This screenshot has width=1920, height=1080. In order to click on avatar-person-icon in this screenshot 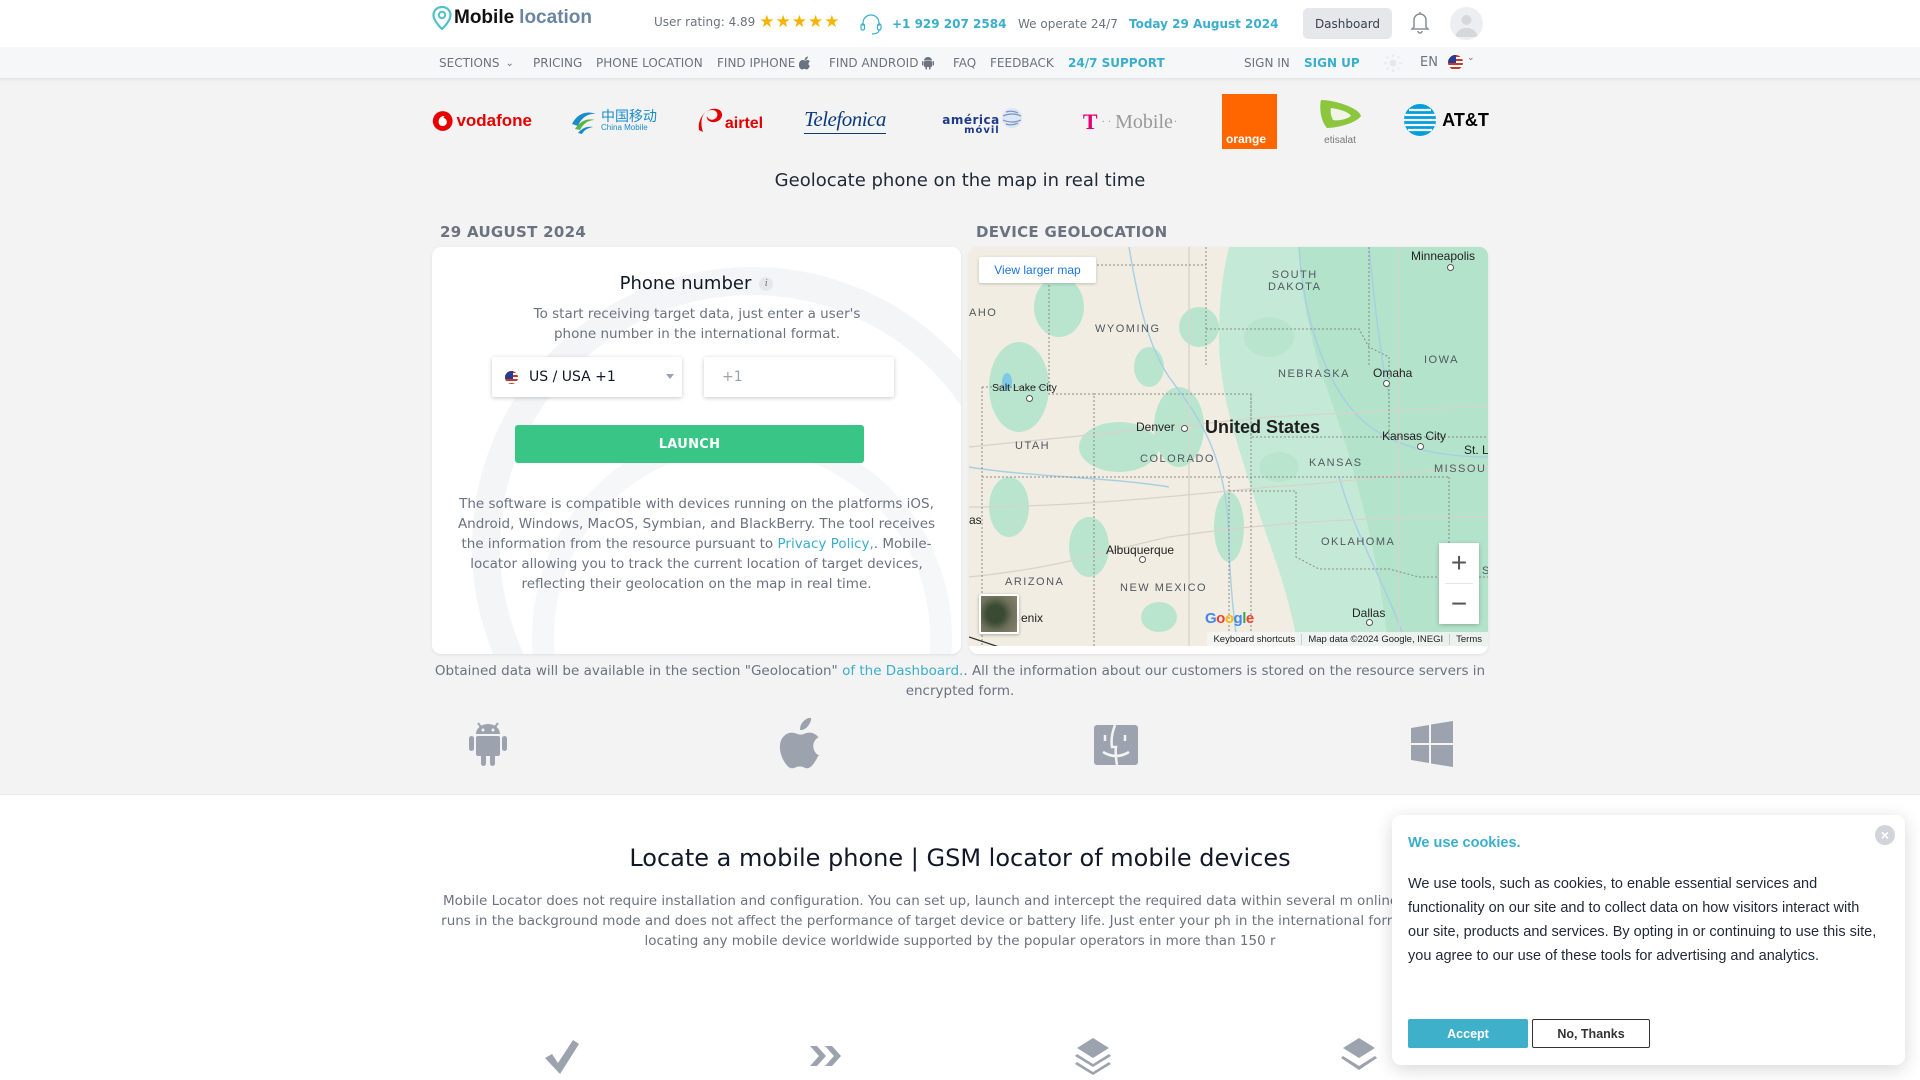, I will do `click(1466, 26)`.